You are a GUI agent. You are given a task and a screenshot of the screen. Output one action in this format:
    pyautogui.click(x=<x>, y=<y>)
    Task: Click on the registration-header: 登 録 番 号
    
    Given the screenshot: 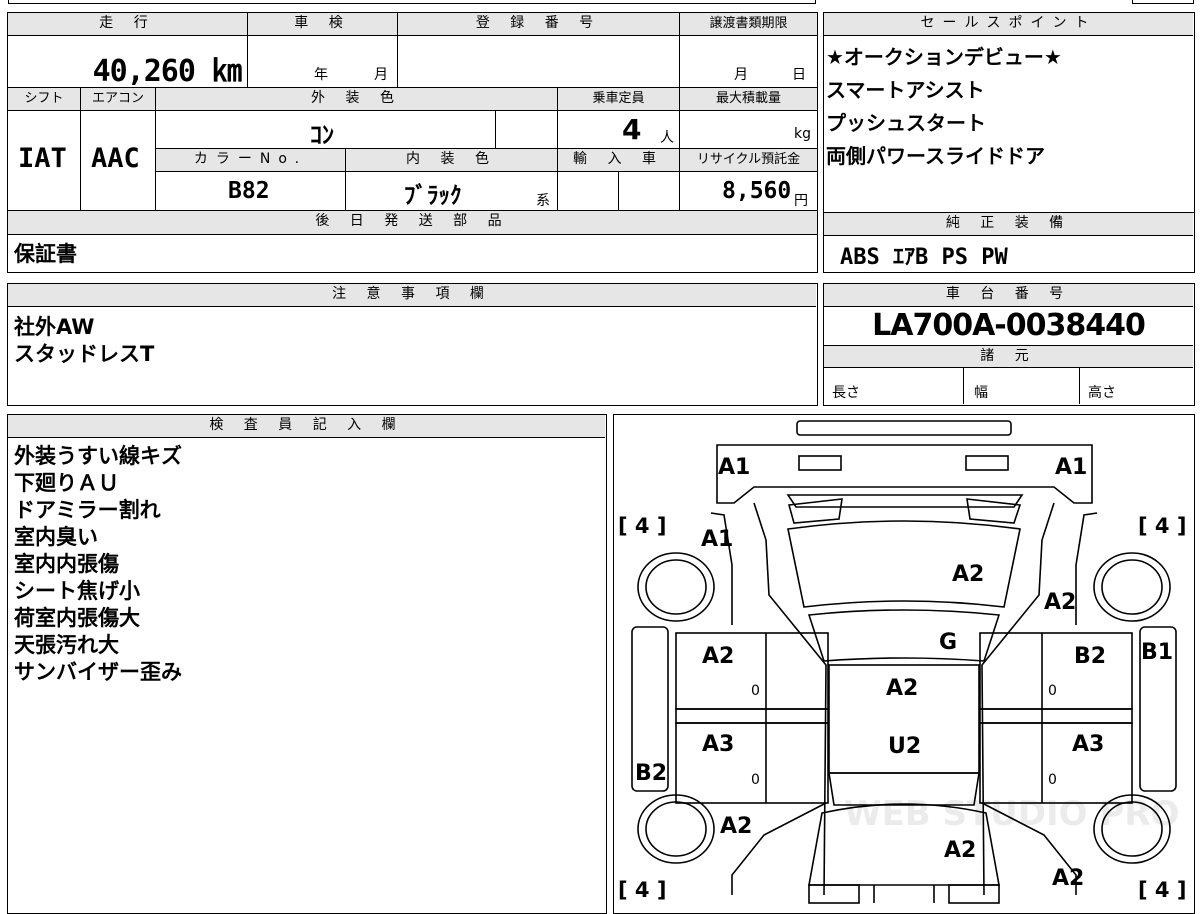 What is the action you would take?
    pyautogui.click(x=539, y=24)
    